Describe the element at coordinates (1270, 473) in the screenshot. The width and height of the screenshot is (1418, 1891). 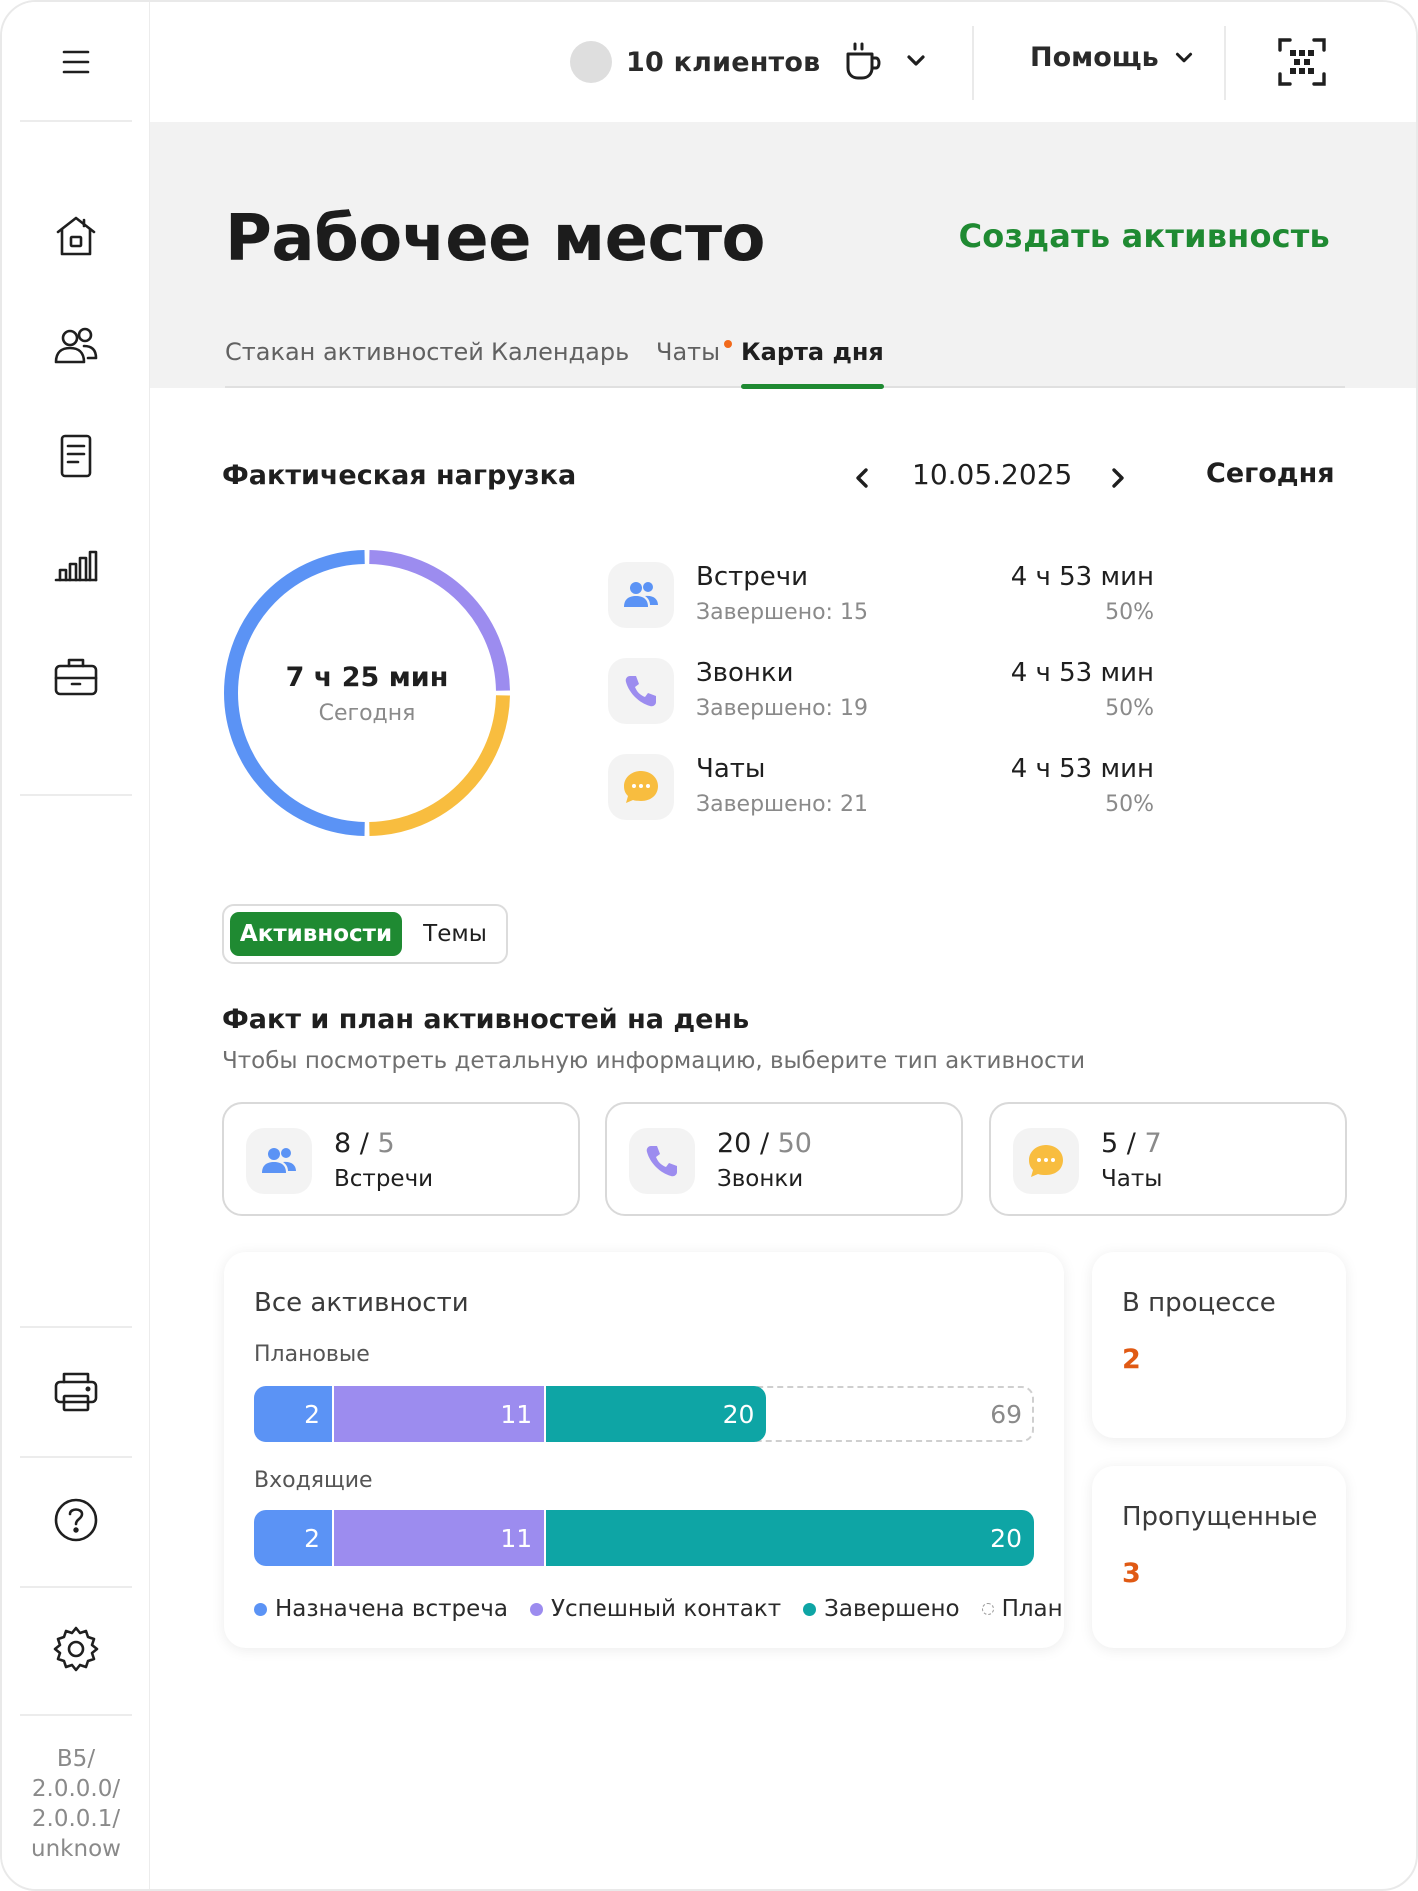
I see `today-button: Сегодня` at that location.